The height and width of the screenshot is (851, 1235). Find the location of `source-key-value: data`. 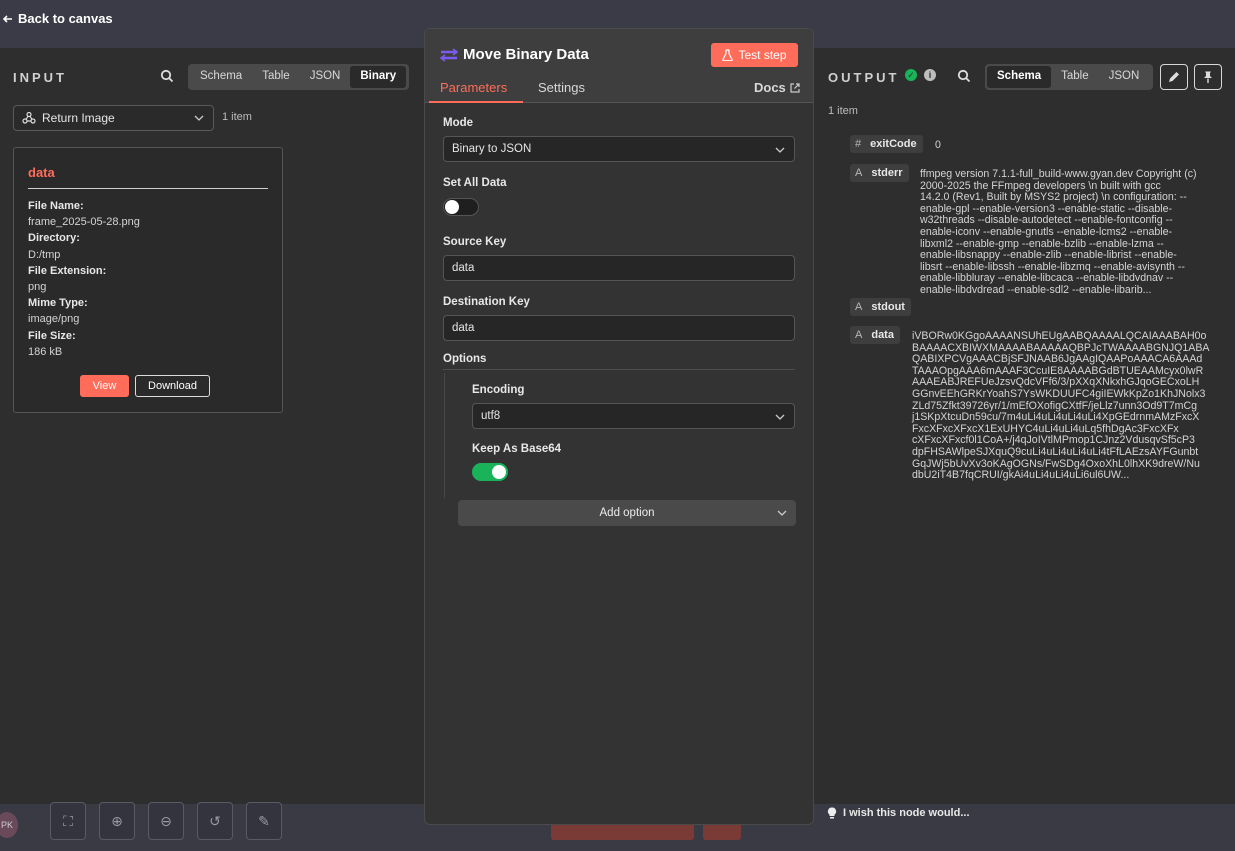

source-key-value: data is located at coordinates (463, 268).